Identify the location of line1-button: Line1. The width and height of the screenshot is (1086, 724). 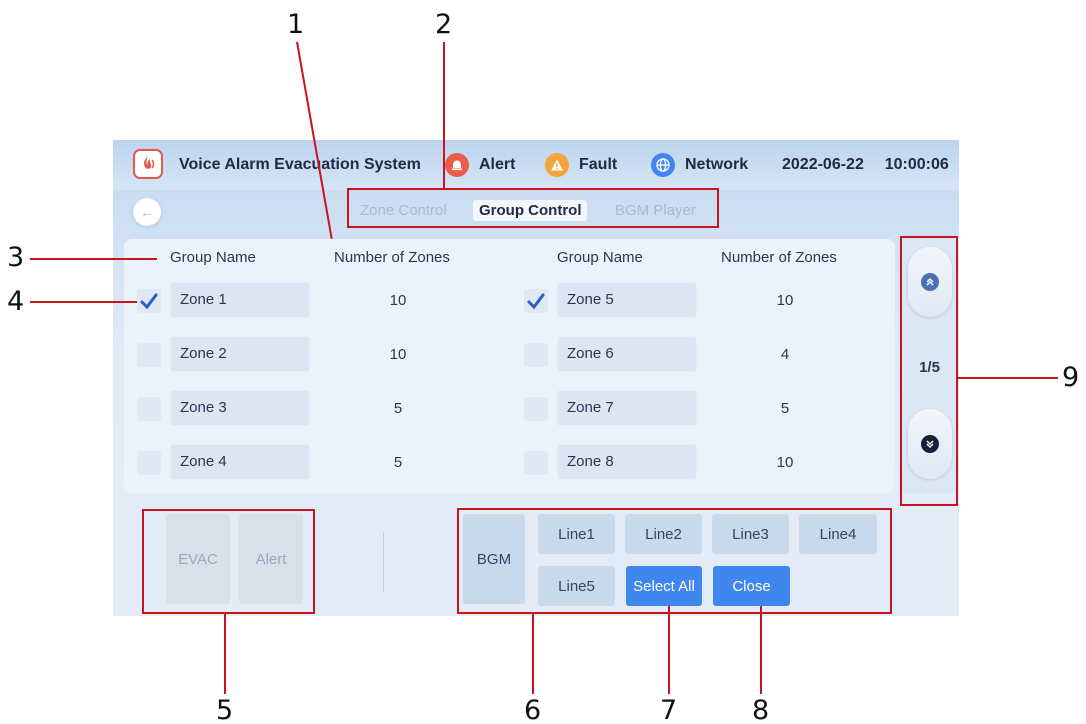
(576, 534).